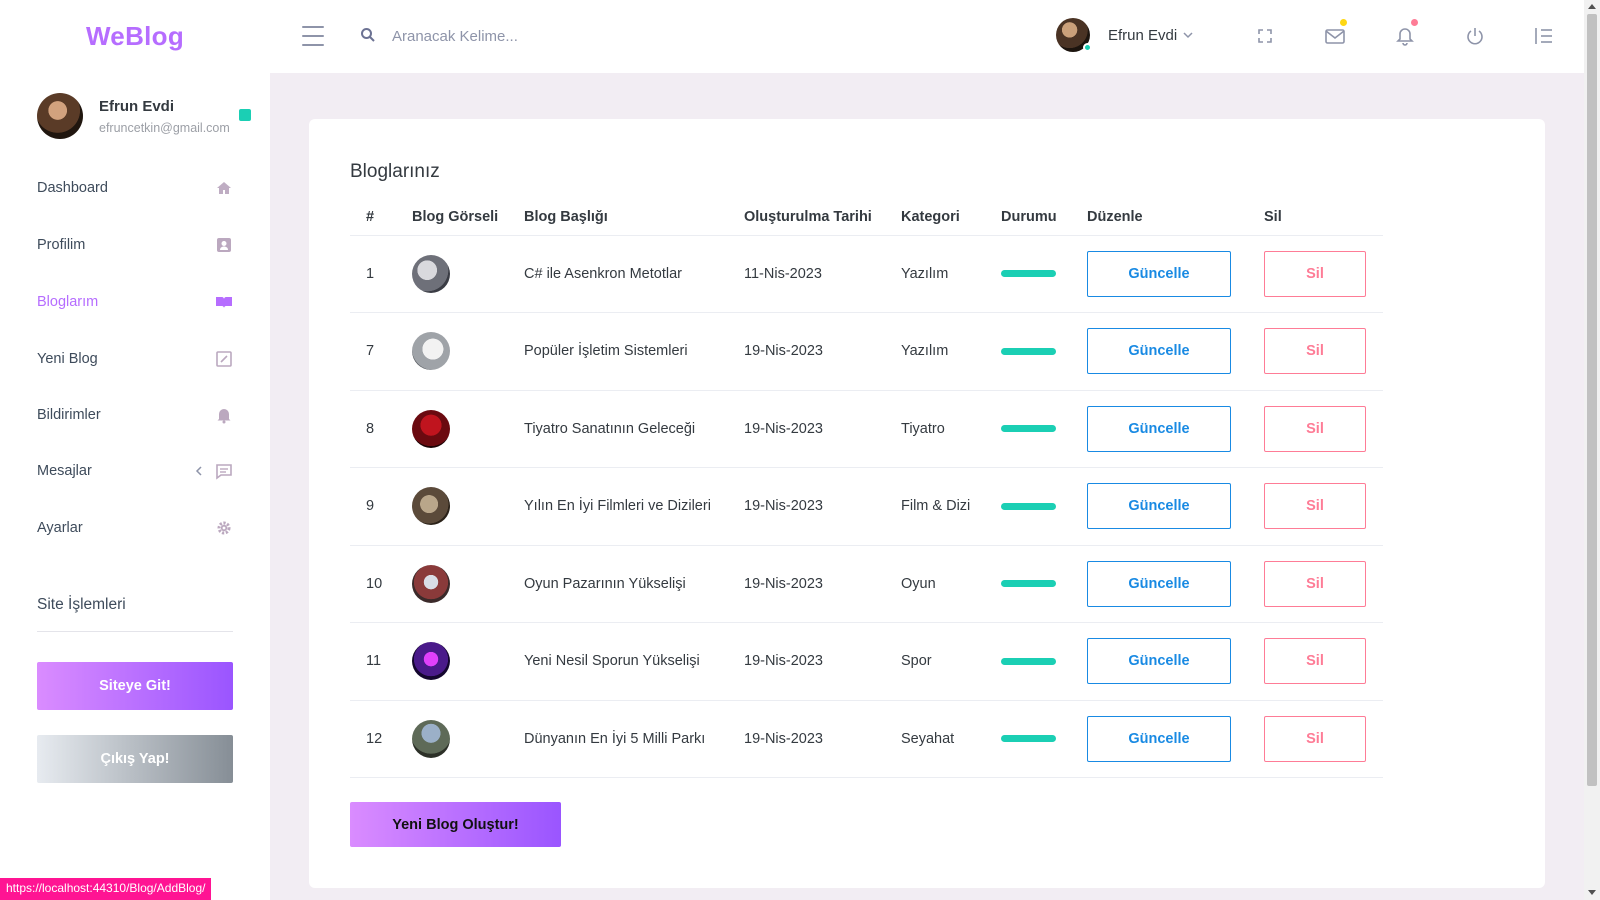 The width and height of the screenshot is (1600, 900). Describe the element at coordinates (135, 302) in the screenshot. I see `sidebar-item-bloglarim: Bloglarım` at that location.